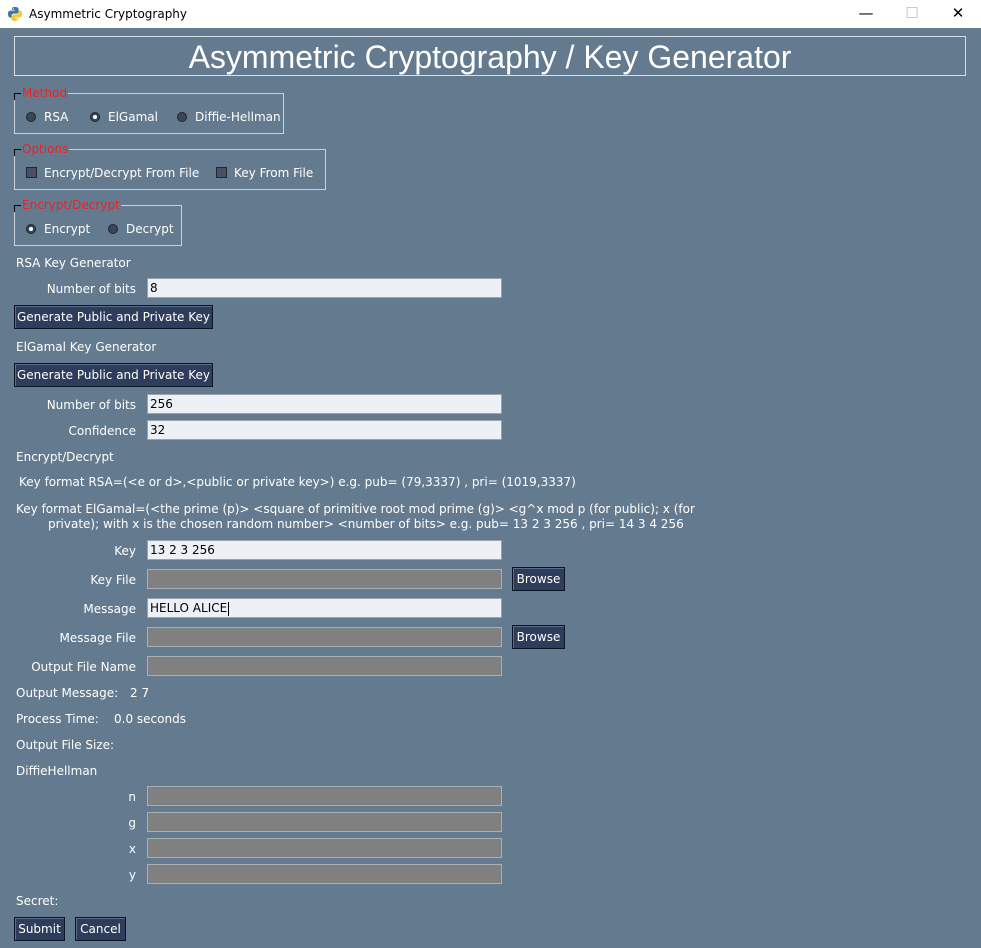 This screenshot has width=981, height=948. What do you see at coordinates (538, 637) in the screenshot?
I see `message-file-browse-button: Browse` at bounding box center [538, 637].